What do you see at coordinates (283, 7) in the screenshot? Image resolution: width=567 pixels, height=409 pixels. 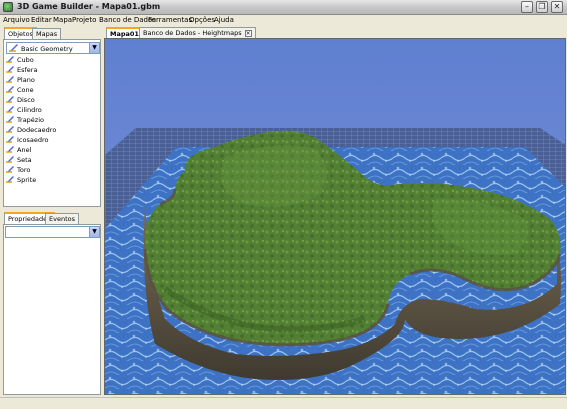 I see `title-bar: 3D Game Builder - Mapa01.gbm – ❐ ✕` at bounding box center [283, 7].